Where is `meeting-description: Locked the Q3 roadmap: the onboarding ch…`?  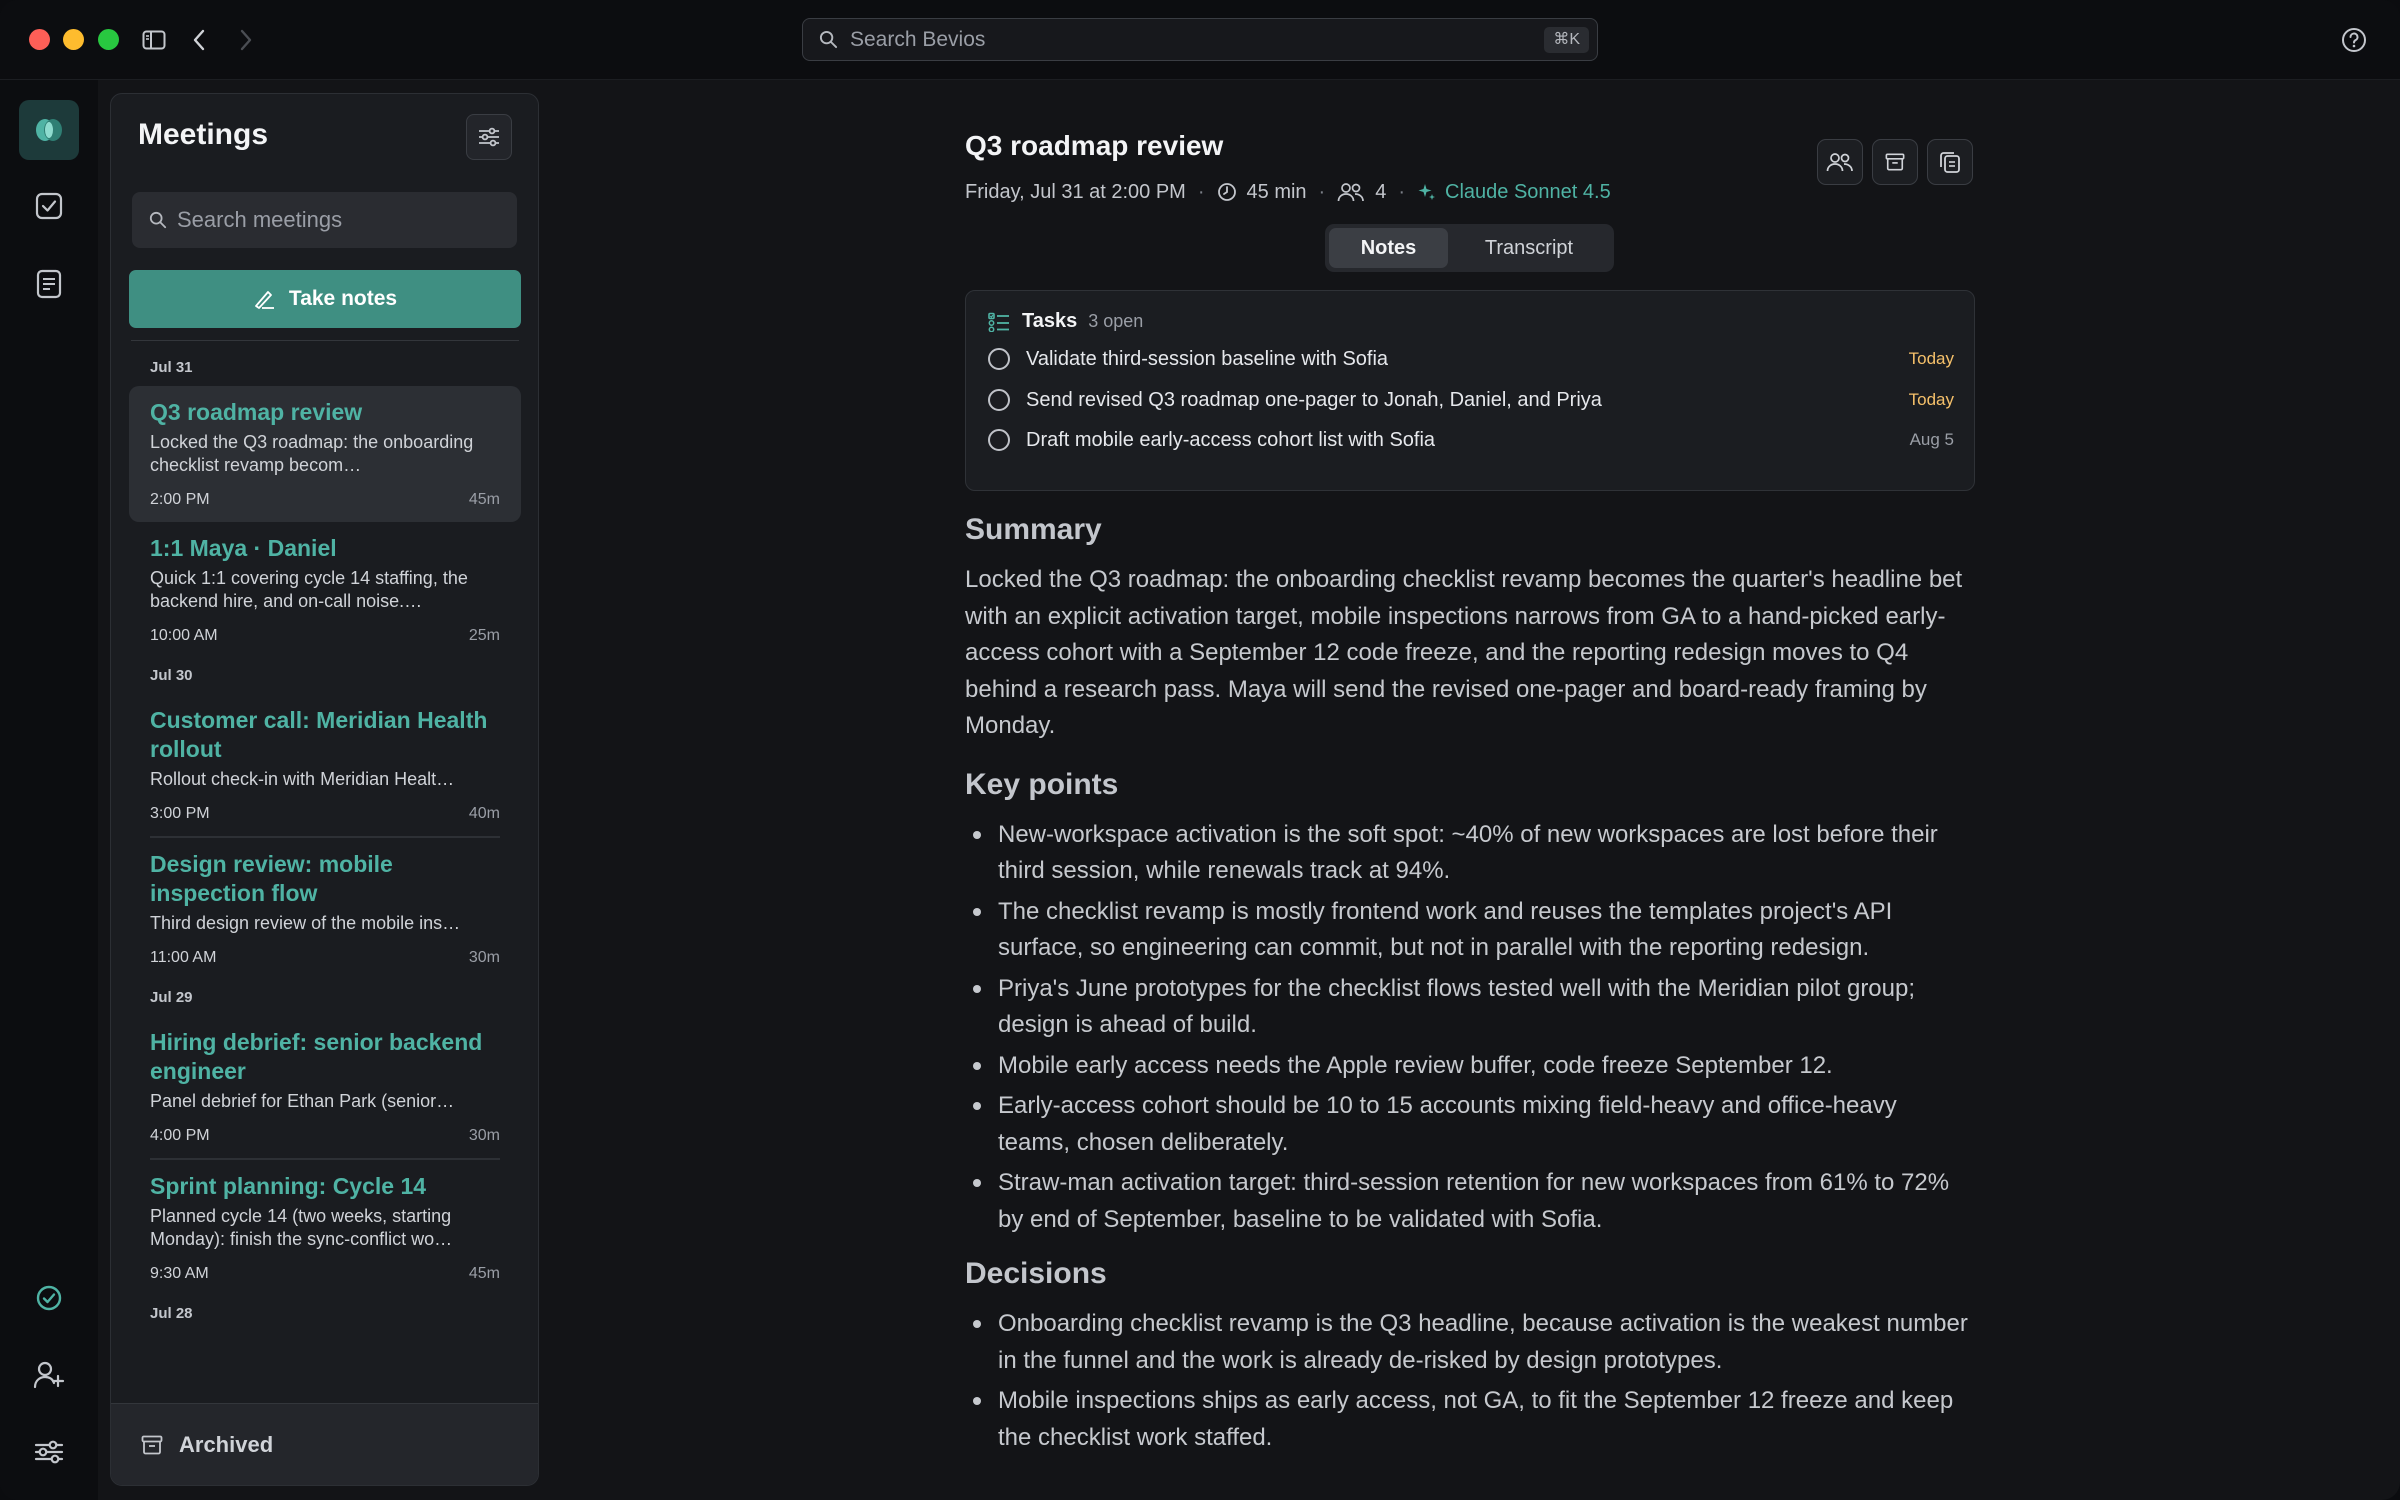
meeting-description: Locked the Q3 roadmap: the onboarding ch… is located at coordinates (312, 453).